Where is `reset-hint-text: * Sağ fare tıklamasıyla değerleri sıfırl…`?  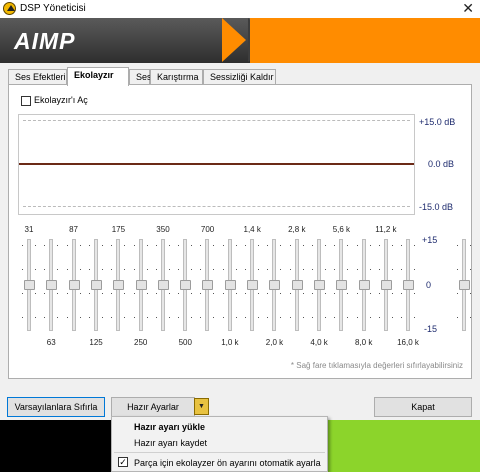 reset-hint-text: * Sağ fare tıklamasıyla değerleri sıfırl… is located at coordinates (376, 365).